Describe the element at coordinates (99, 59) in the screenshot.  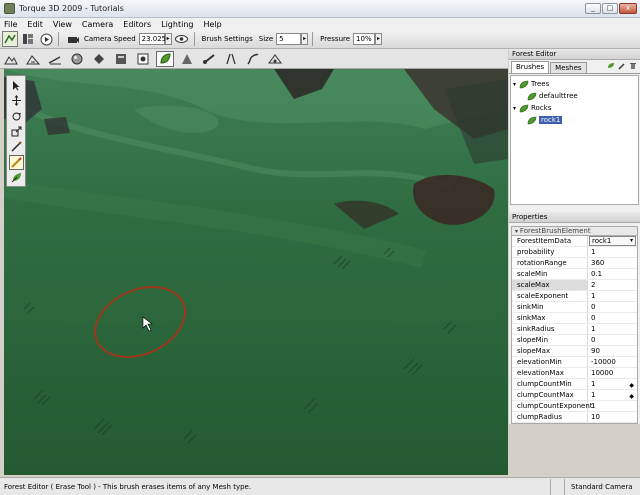
I see `sketch-tool-icon` at that location.